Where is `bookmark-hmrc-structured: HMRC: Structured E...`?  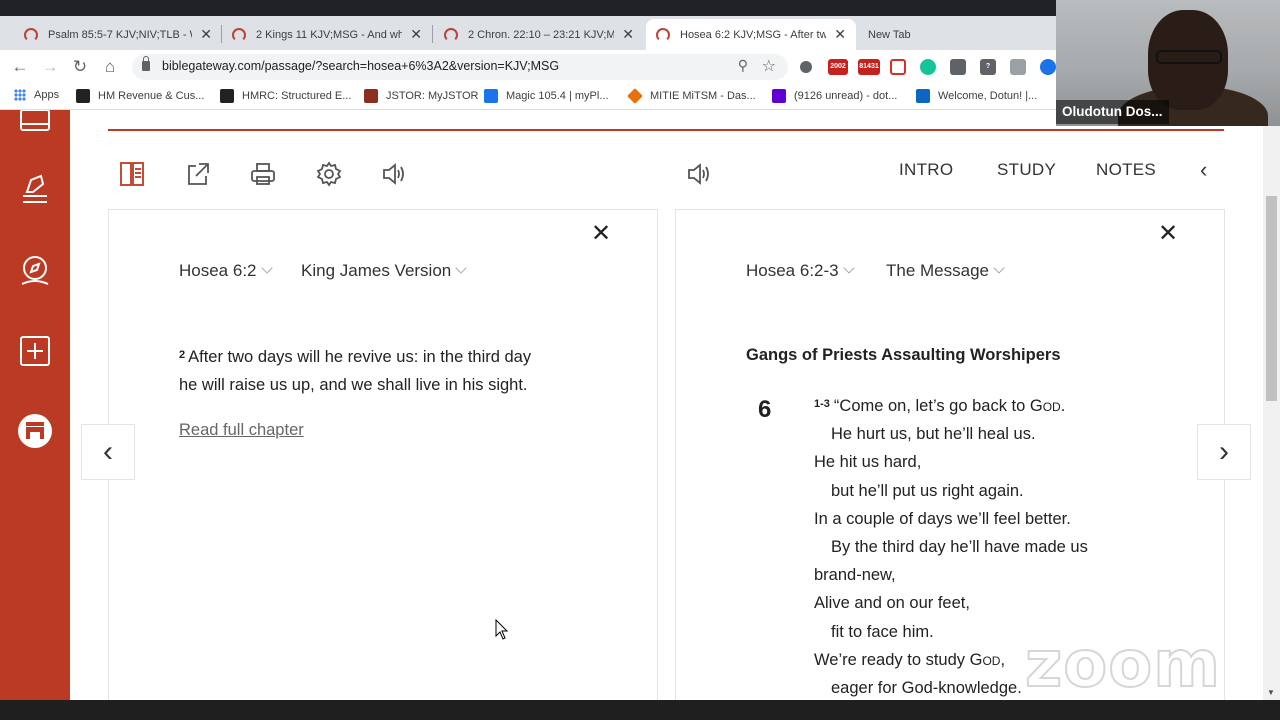 bookmark-hmrc-structured: HMRC: Structured E... is located at coordinates (285, 96).